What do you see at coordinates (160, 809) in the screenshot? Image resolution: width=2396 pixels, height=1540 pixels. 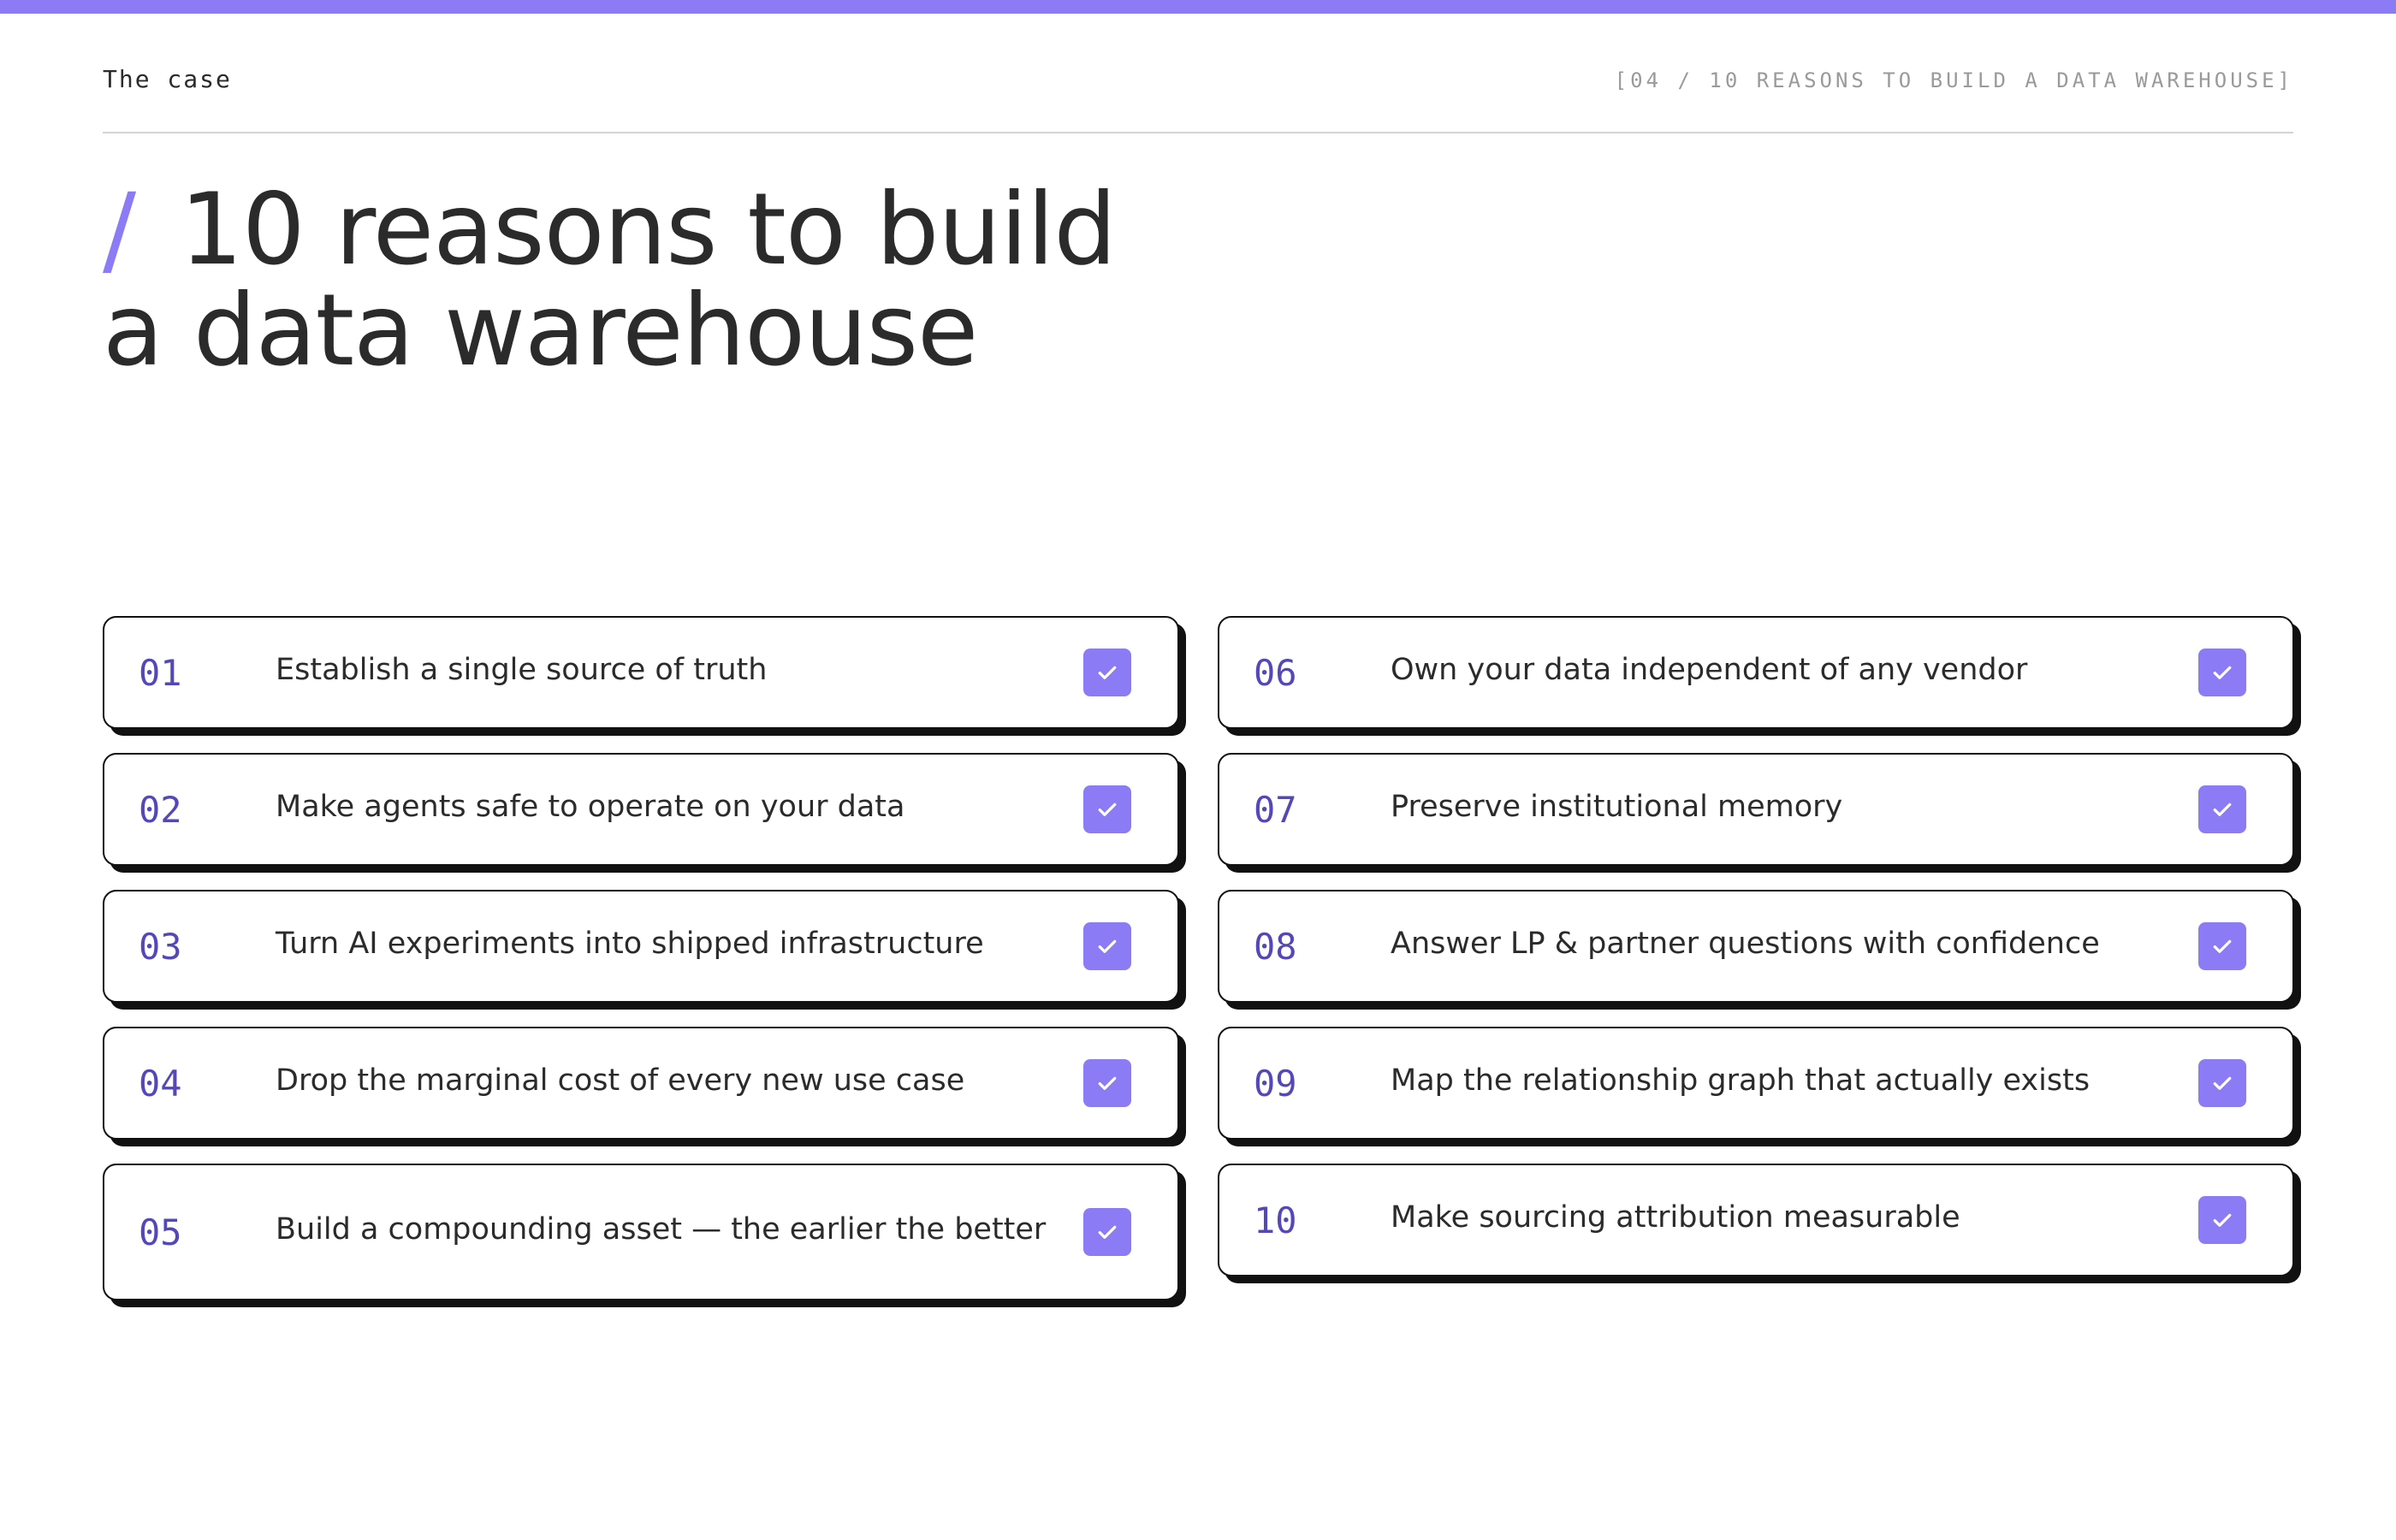 I see `reason-number: 02` at bounding box center [160, 809].